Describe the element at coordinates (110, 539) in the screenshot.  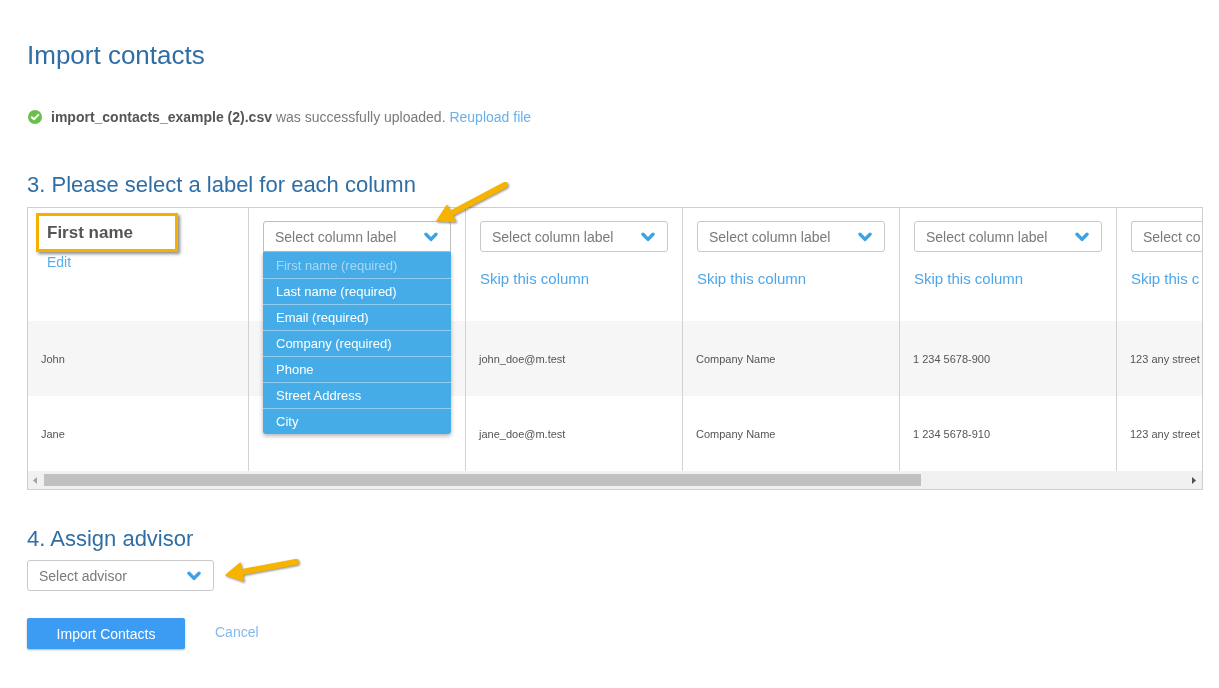
I see `section-heading: 4. Assign advisor` at that location.